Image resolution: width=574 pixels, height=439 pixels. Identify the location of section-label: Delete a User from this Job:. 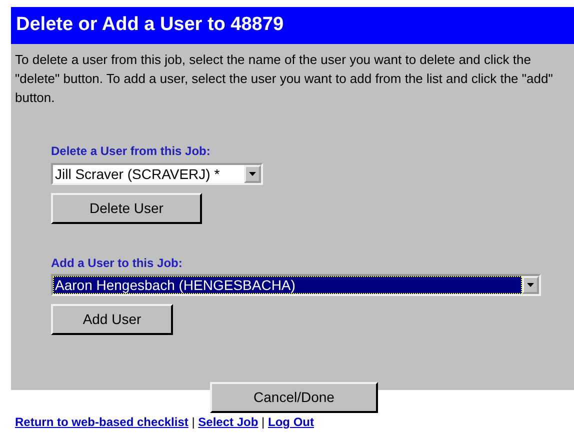
(130, 151).